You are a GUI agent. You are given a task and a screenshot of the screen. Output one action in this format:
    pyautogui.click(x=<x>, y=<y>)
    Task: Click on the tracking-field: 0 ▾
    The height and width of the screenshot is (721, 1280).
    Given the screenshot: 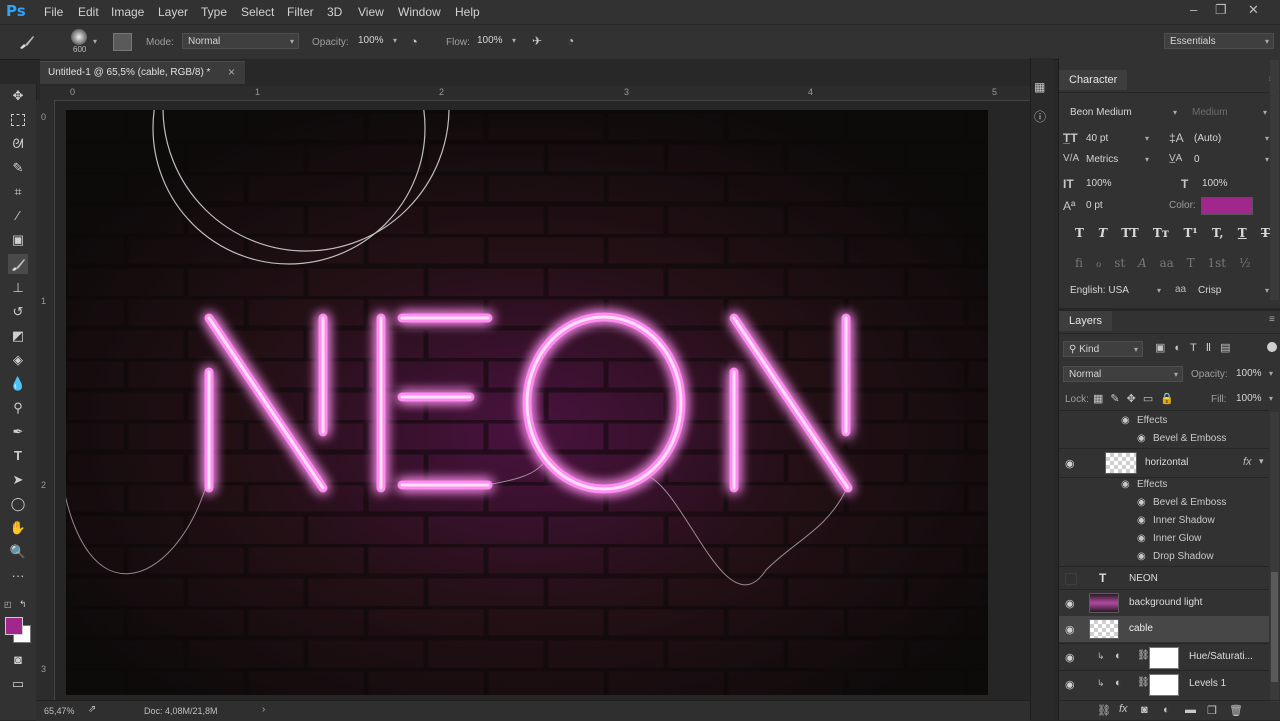 What is the action you would take?
    pyautogui.click(x=1231, y=160)
    